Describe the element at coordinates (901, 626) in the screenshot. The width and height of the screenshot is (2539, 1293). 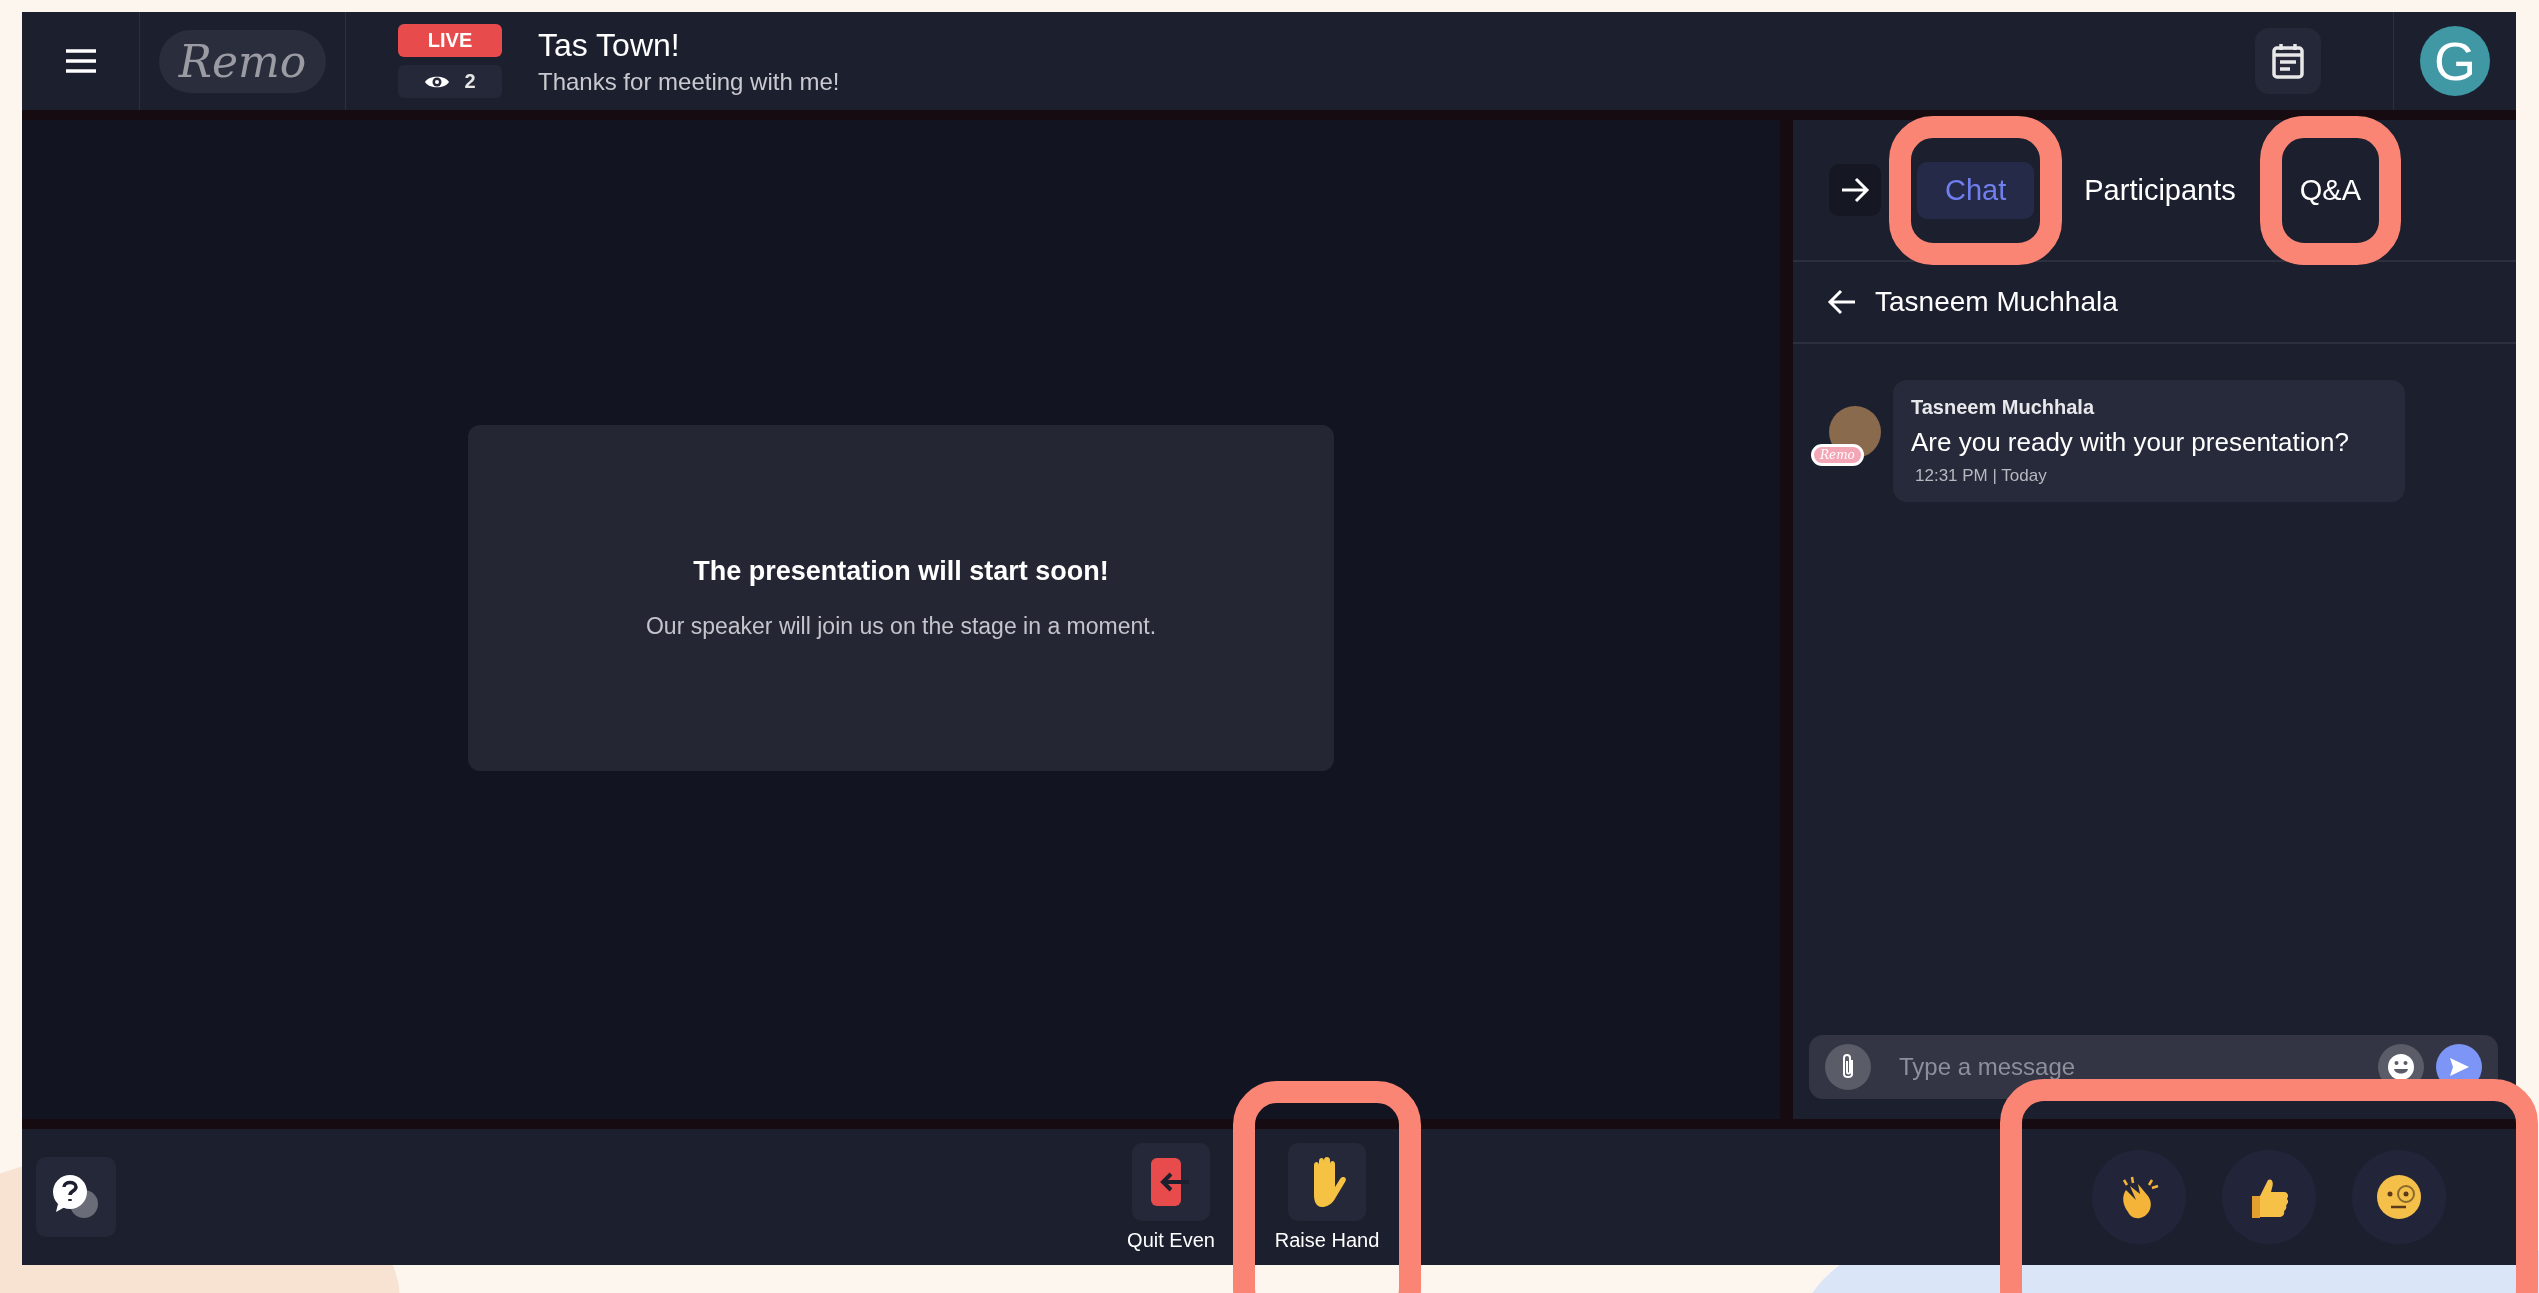
I see `stage-message: Our speaker will join us on the stage in a moment.` at that location.